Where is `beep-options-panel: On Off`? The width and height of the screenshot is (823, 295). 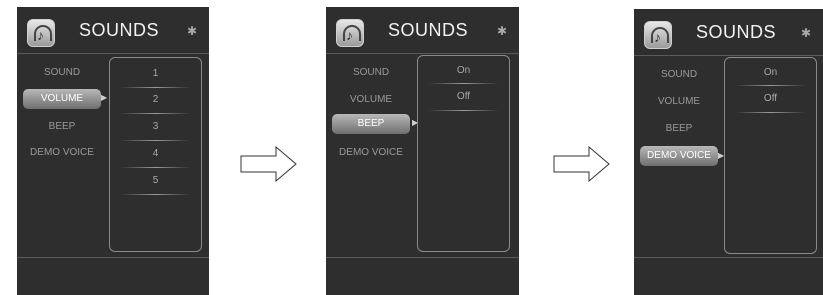
beep-options-panel: On Off is located at coordinates (463, 153).